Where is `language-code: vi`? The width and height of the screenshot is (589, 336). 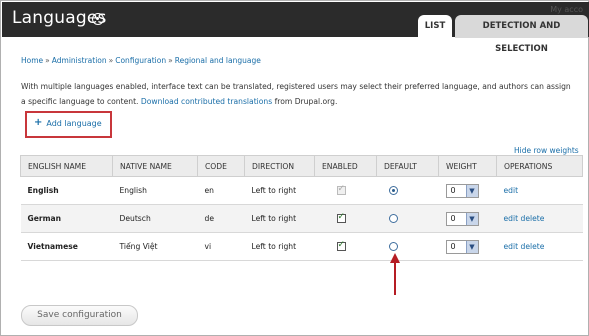
language-code: vi is located at coordinates (221, 246).